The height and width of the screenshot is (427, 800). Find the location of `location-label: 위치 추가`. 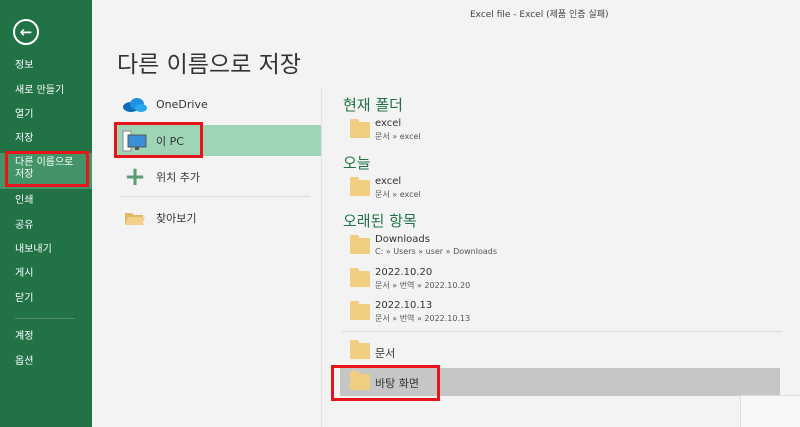

location-label: 위치 추가 is located at coordinates (178, 177).